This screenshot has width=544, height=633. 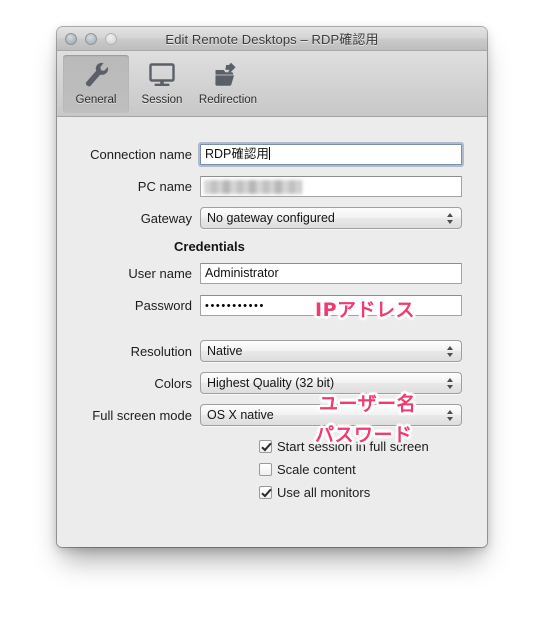 I want to click on colors-value: Highest Quality (32 bit), so click(x=271, y=383).